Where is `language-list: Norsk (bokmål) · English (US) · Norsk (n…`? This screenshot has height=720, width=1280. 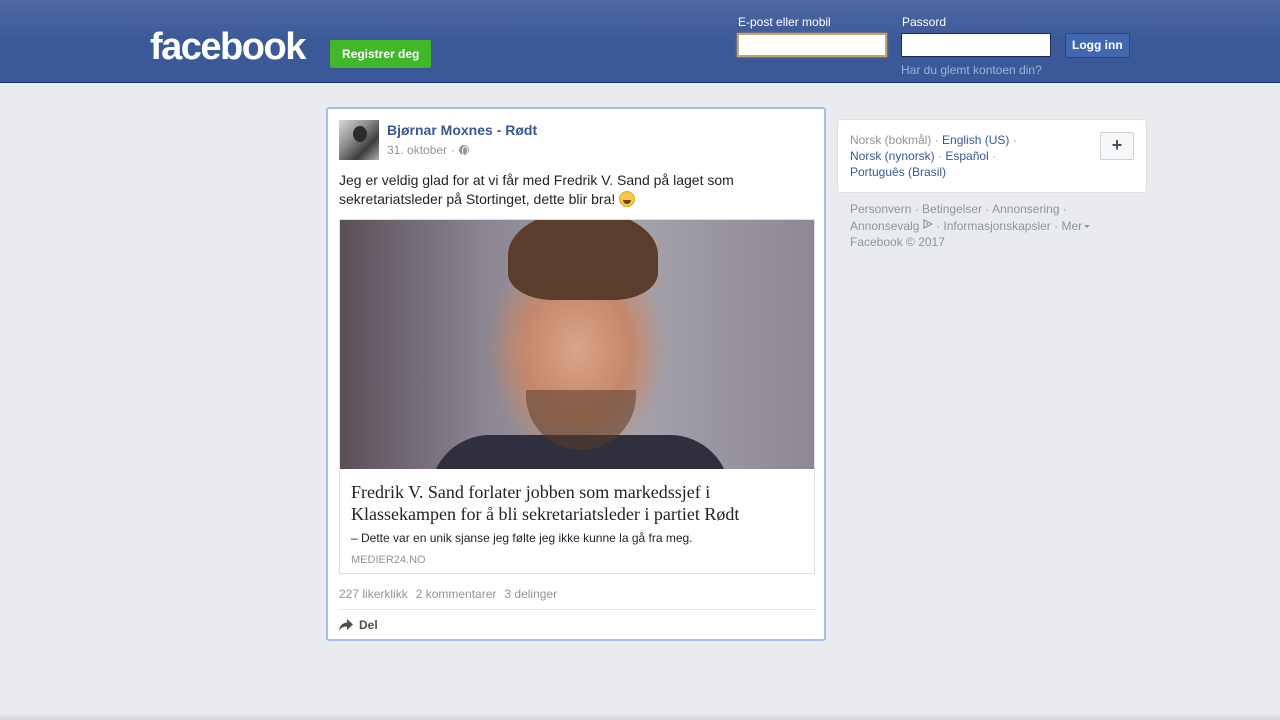
language-list: Norsk (bokmål) · English (US) · Norsk (n… is located at coordinates (933, 156).